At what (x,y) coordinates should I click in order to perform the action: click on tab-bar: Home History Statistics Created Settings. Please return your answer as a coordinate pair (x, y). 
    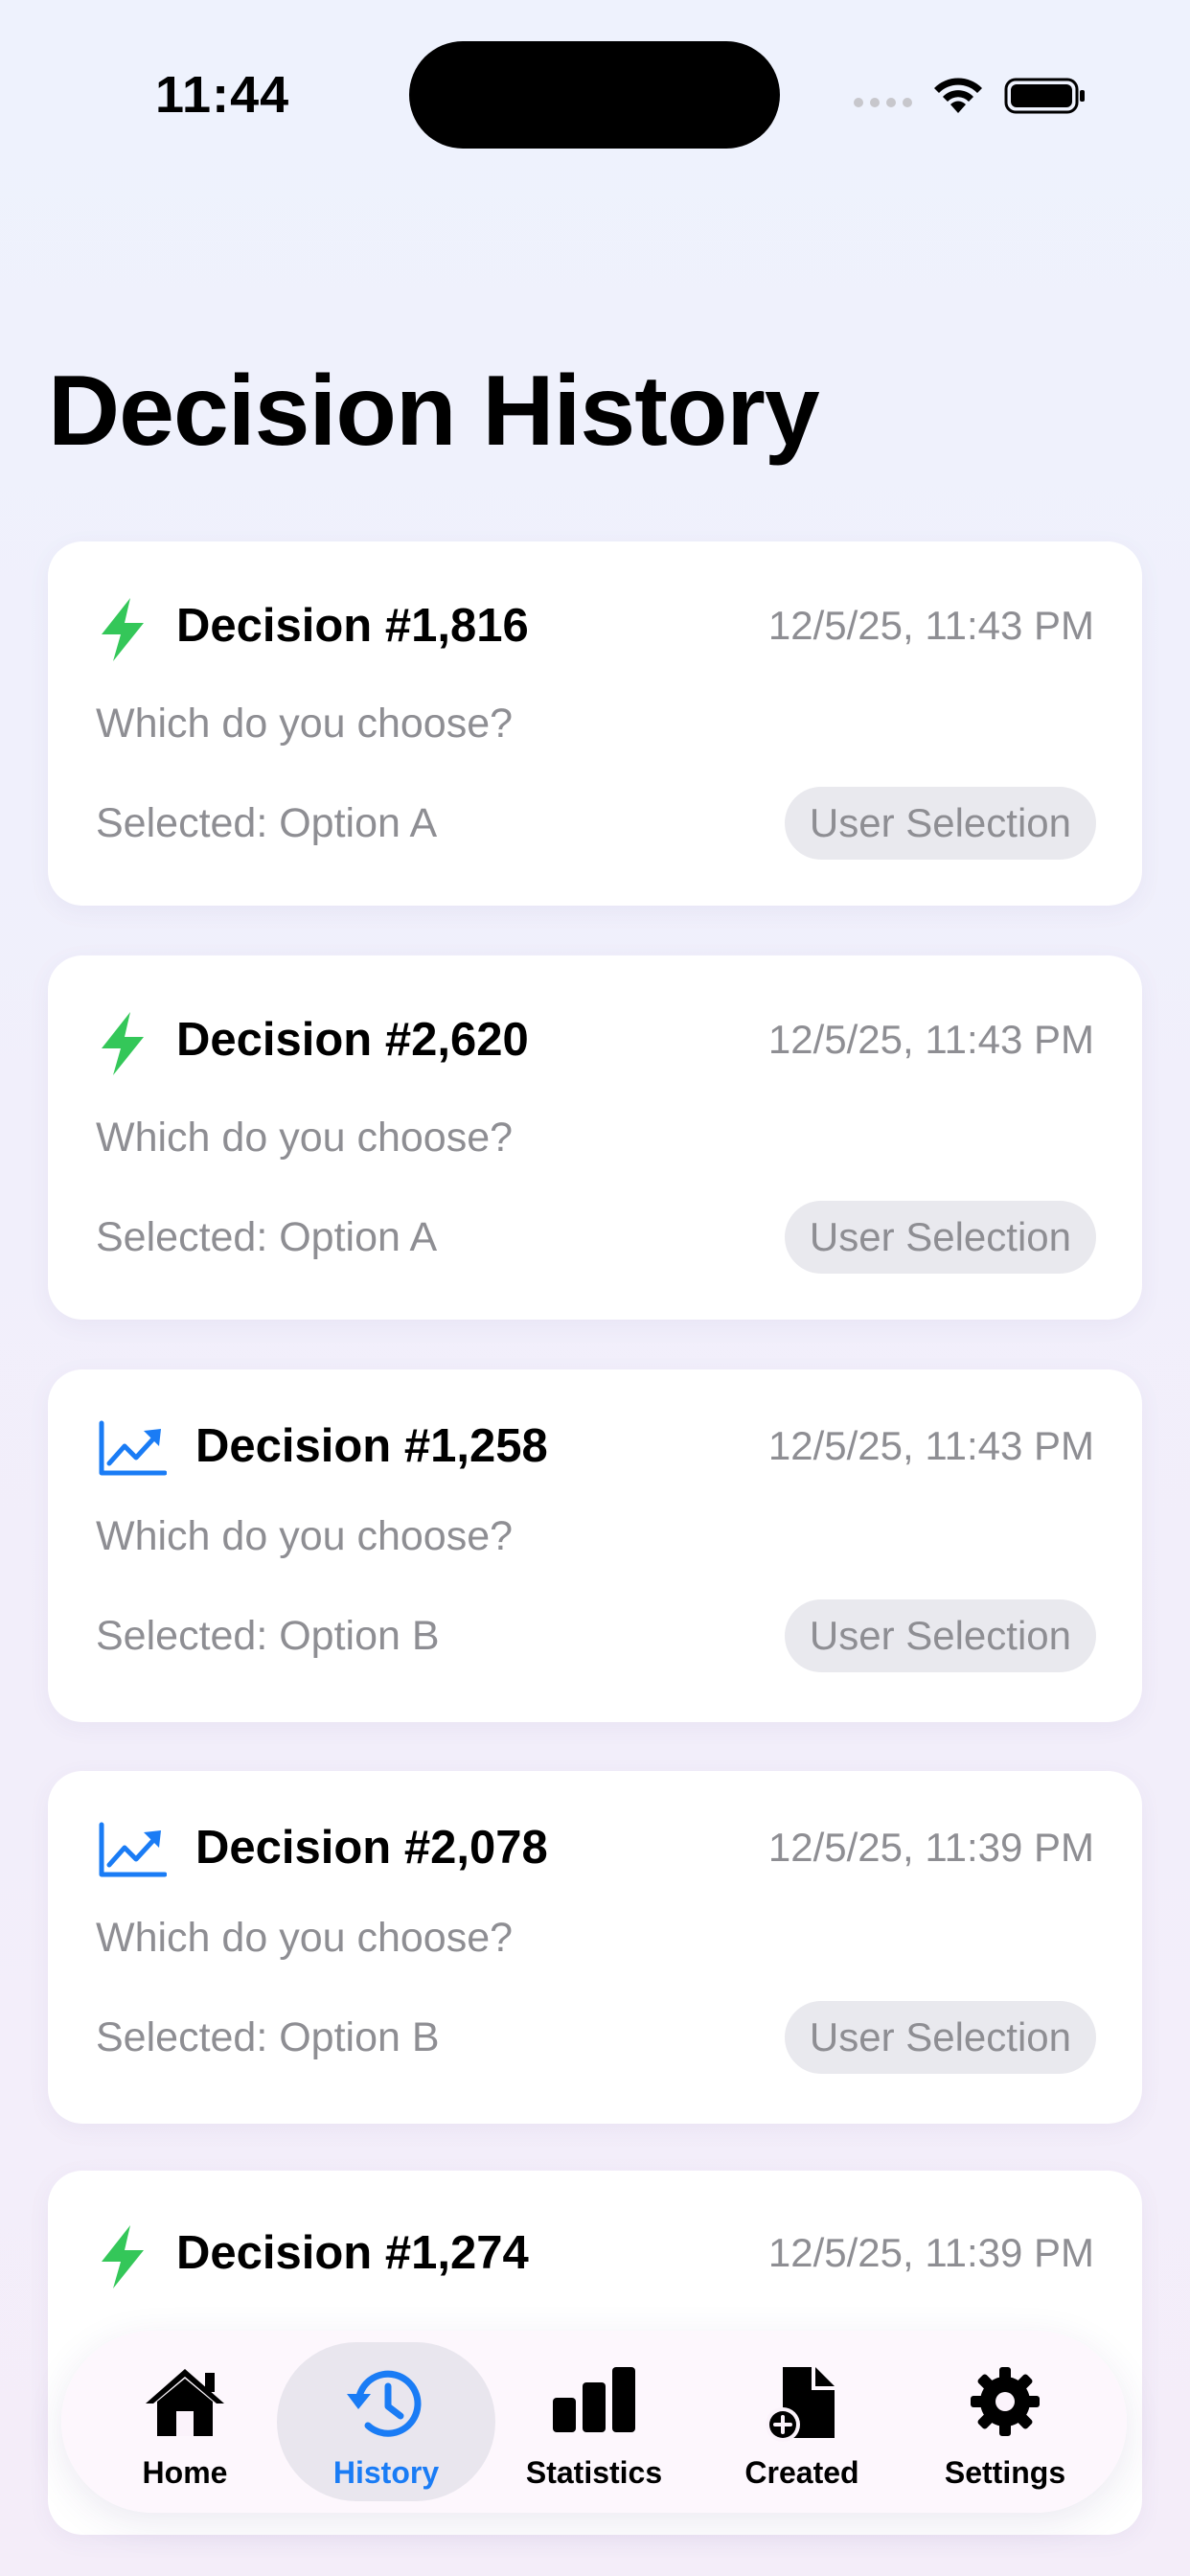
    Looking at the image, I should click on (594, 2422).